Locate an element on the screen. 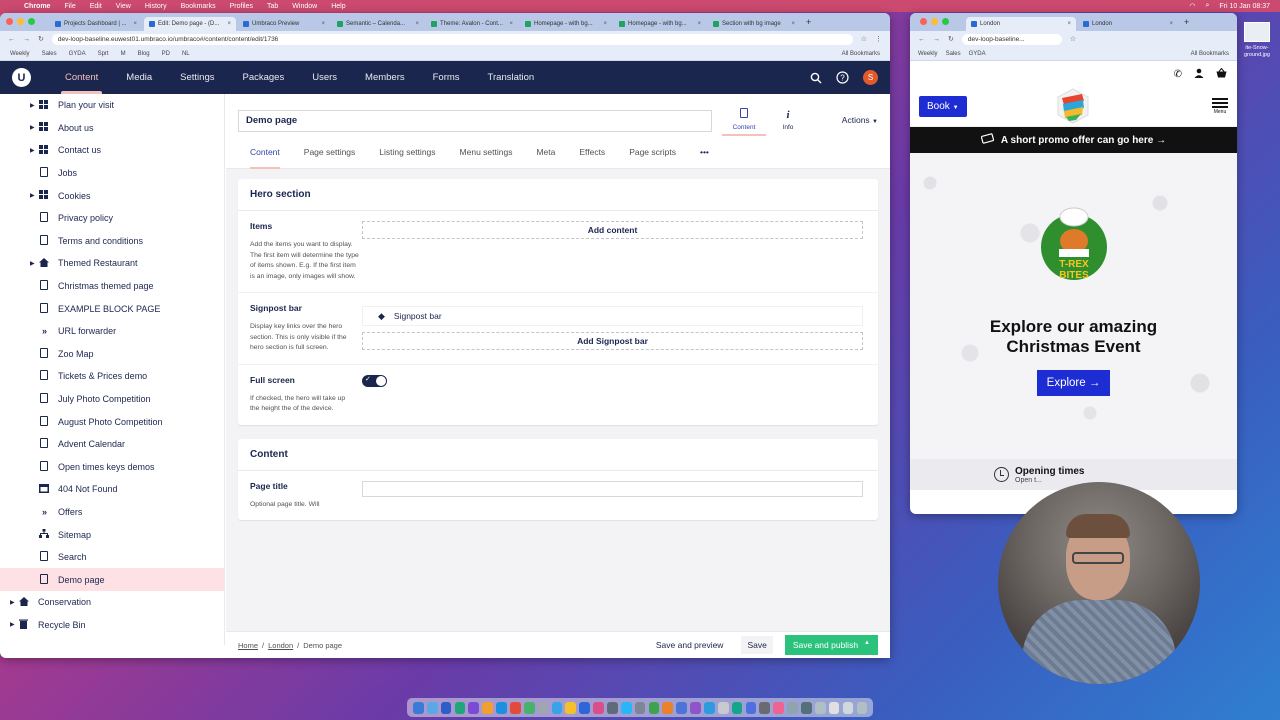  tab-content: Content is located at coordinates (271, 158).